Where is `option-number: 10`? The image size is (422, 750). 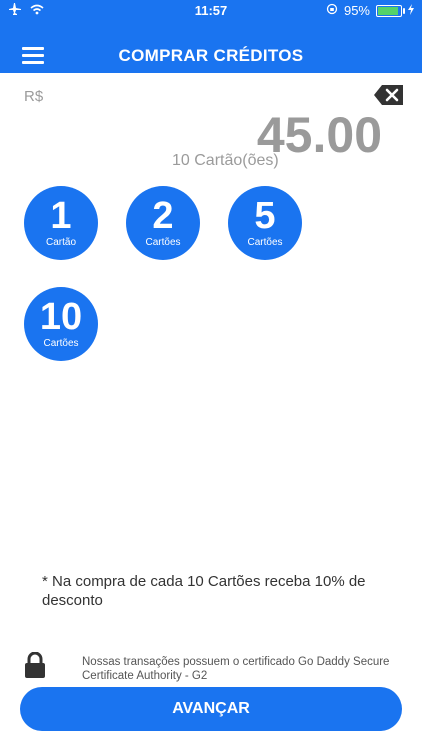 option-number: 10 is located at coordinates (61, 317).